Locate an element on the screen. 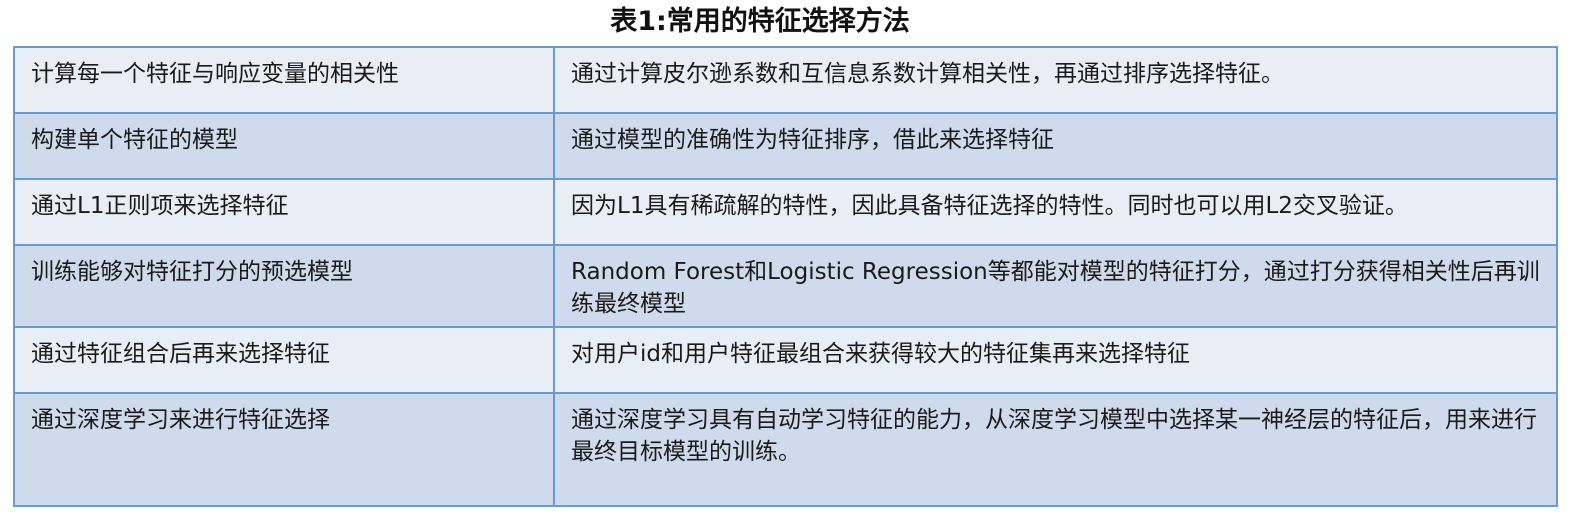 The image size is (1571, 519). method-cell: 通过深度学习来进行特征选择 is located at coordinates (284, 449).